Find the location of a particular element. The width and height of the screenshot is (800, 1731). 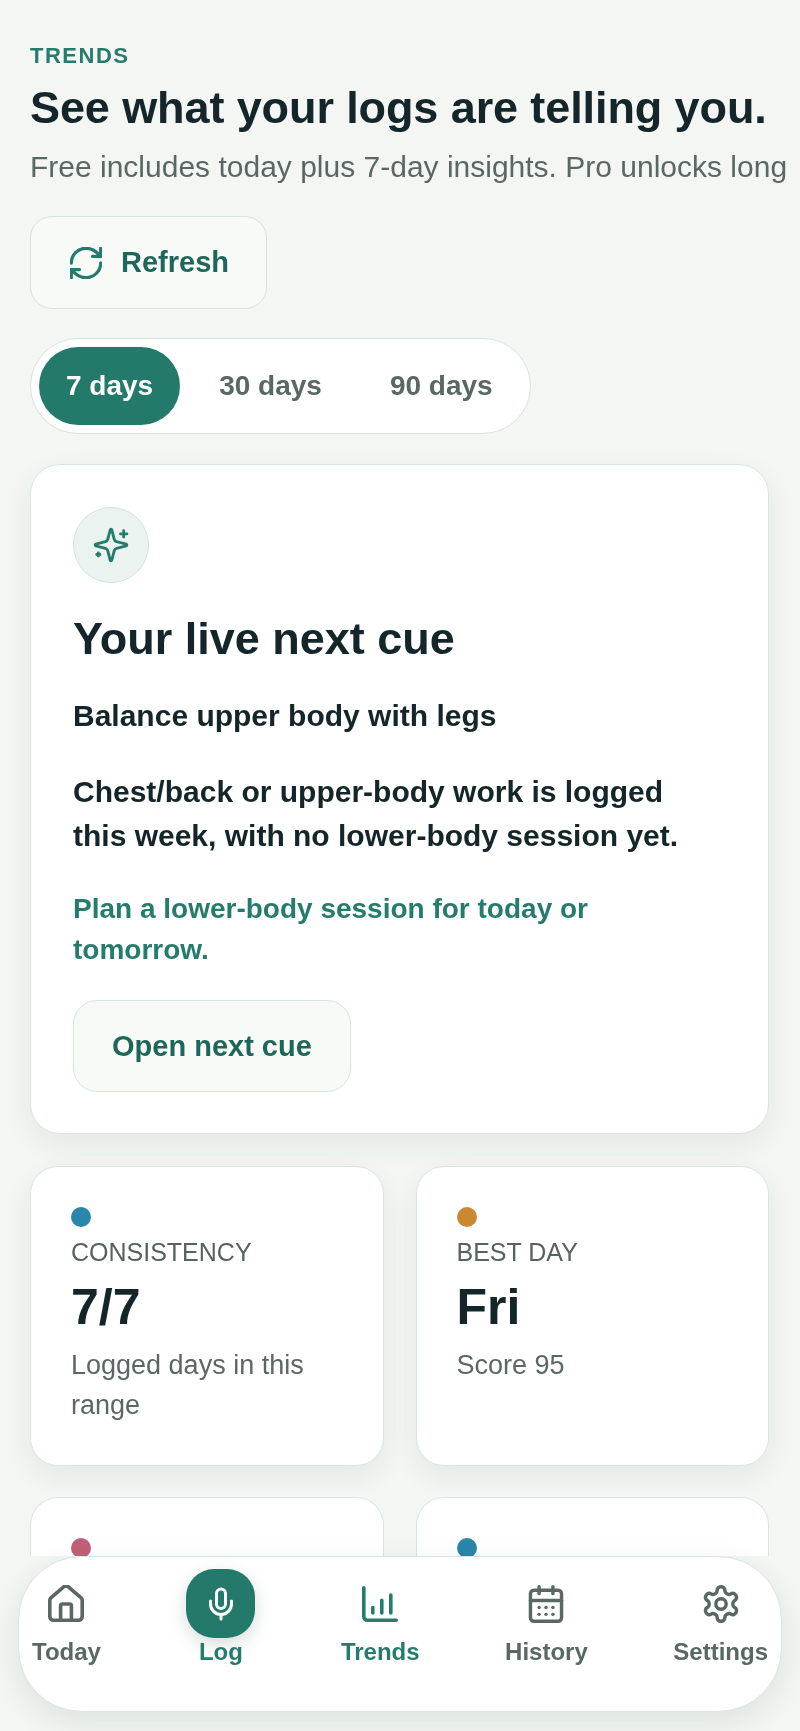

section-eyebrow: TRENDS is located at coordinates (80, 56).